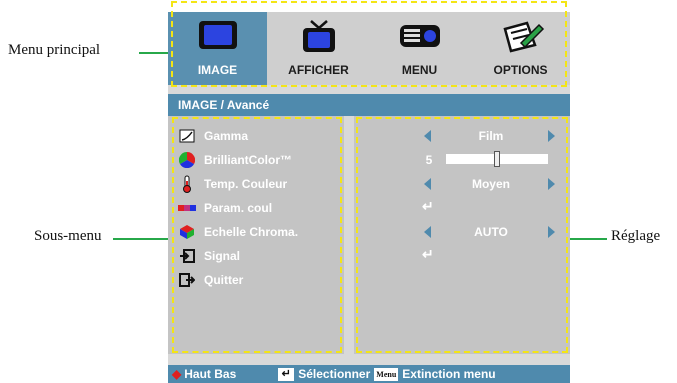 Image resolution: width=677 pixels, height=383 pixels. I want to click on menu-key-icon: Menu, so click(386, 374).